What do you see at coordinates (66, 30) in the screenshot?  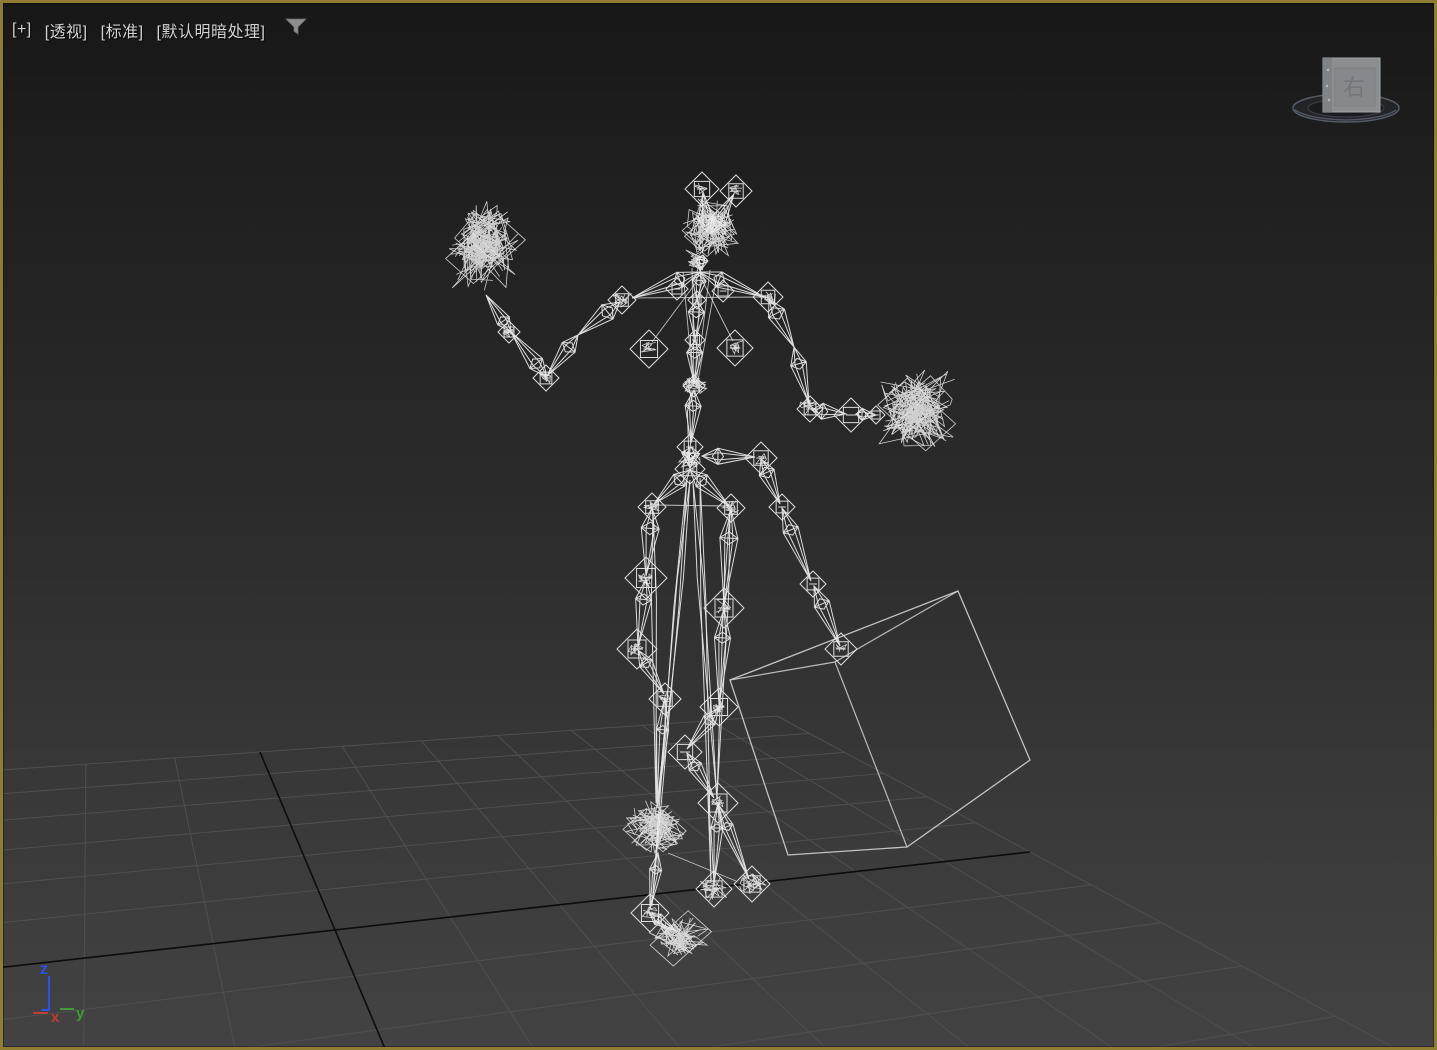 I see `viewport-menu-pov: [透视]` at bounding box center [66, 30].